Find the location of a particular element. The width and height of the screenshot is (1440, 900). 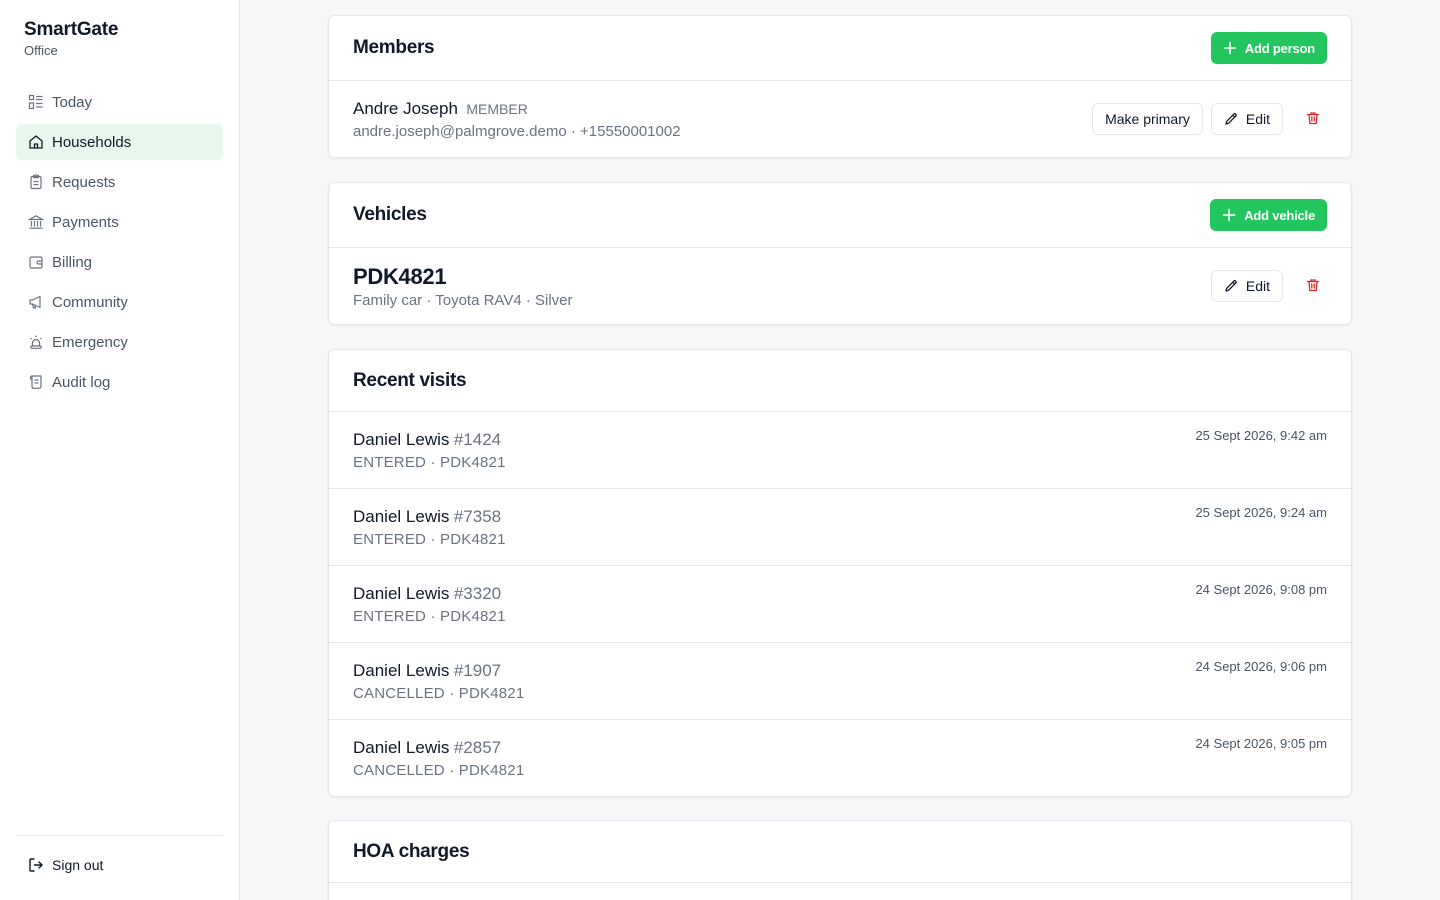

sidebar-item-label: Billing is located at coordinates (72, 262).